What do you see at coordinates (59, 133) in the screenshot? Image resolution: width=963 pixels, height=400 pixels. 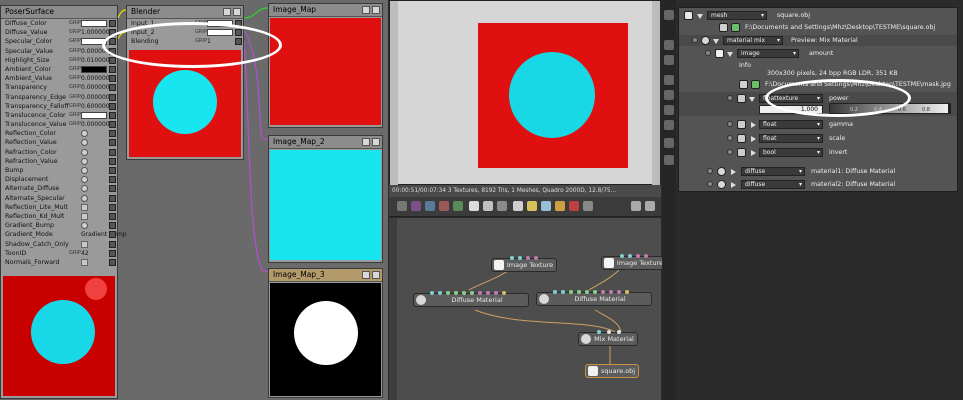 I see `surface-param-row: Reflection_Color` at bounding box center [59, 133].